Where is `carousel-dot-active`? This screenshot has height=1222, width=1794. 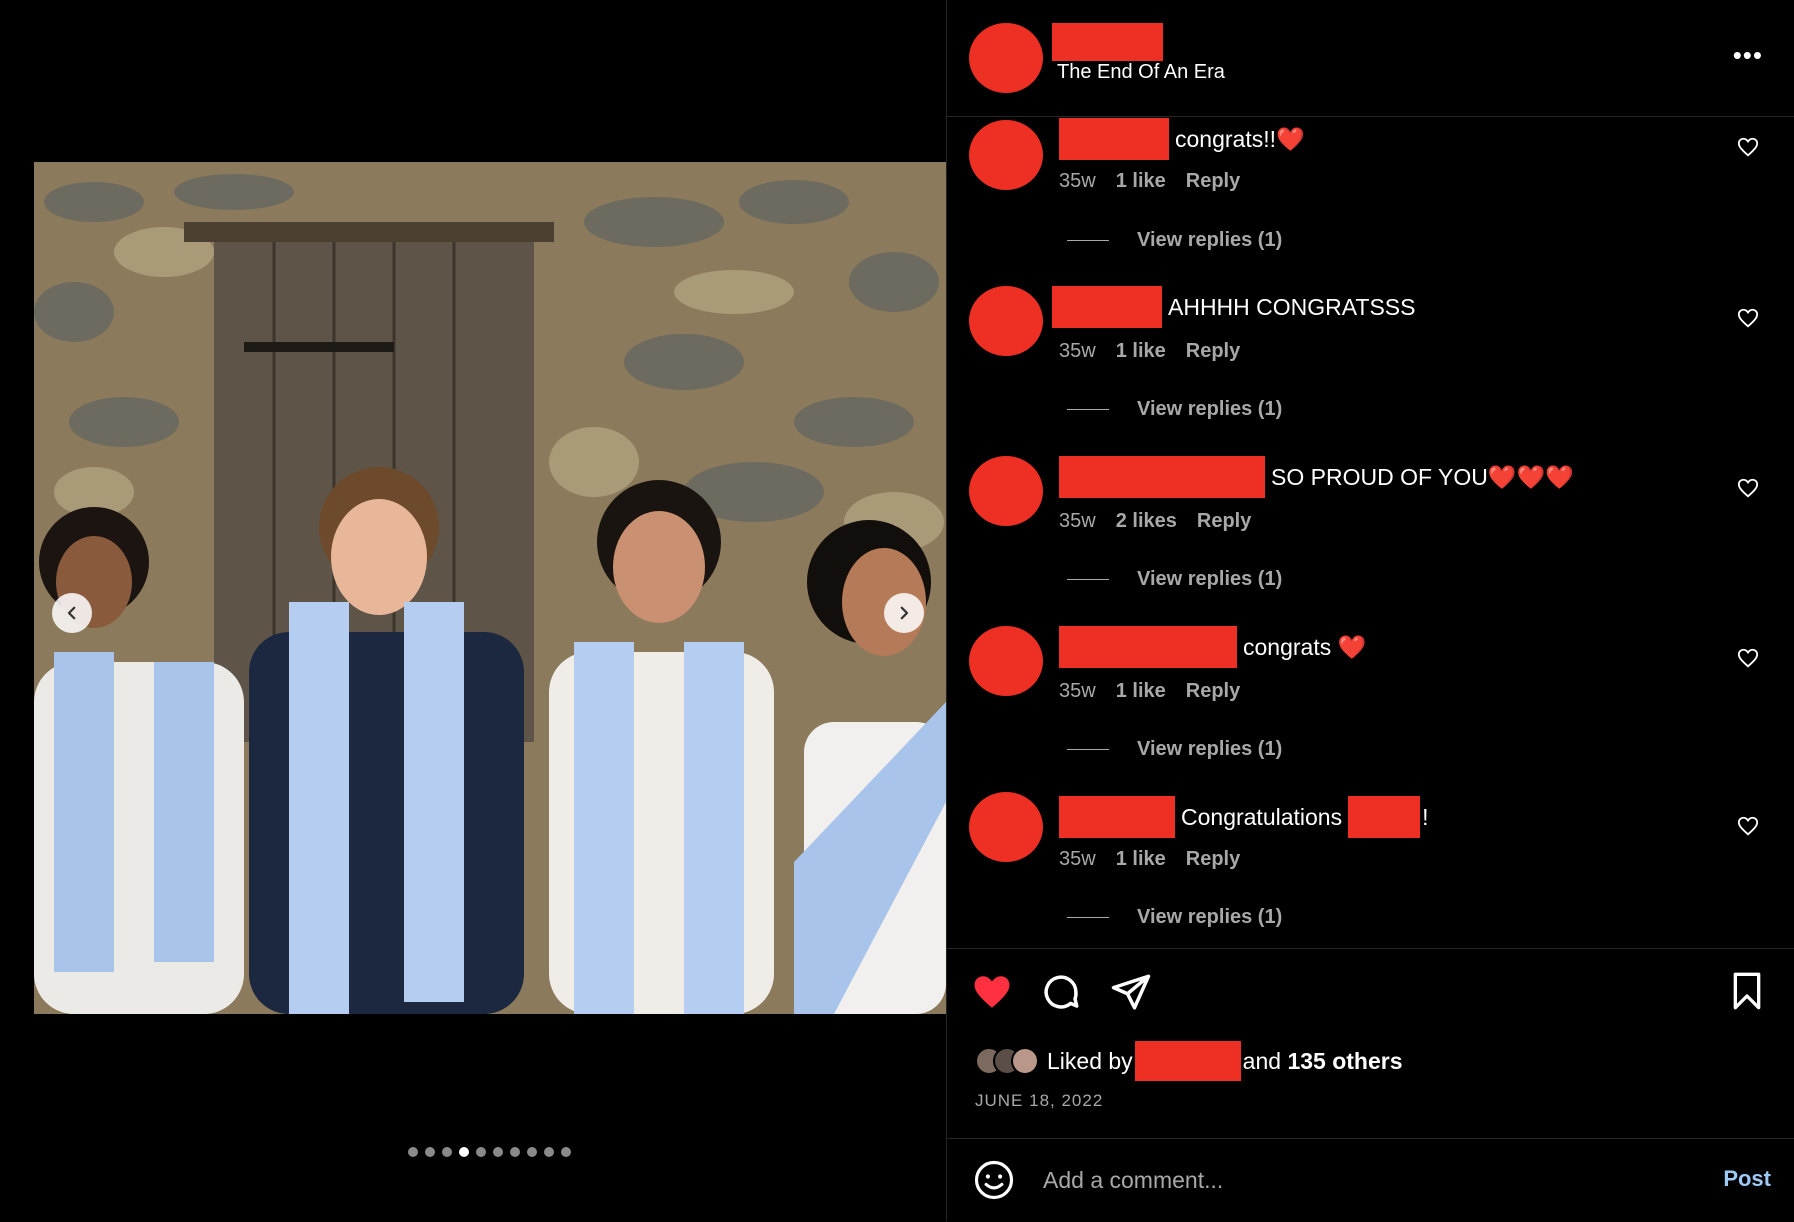
carousel-dot-active is located at coordinates (464, 1152).